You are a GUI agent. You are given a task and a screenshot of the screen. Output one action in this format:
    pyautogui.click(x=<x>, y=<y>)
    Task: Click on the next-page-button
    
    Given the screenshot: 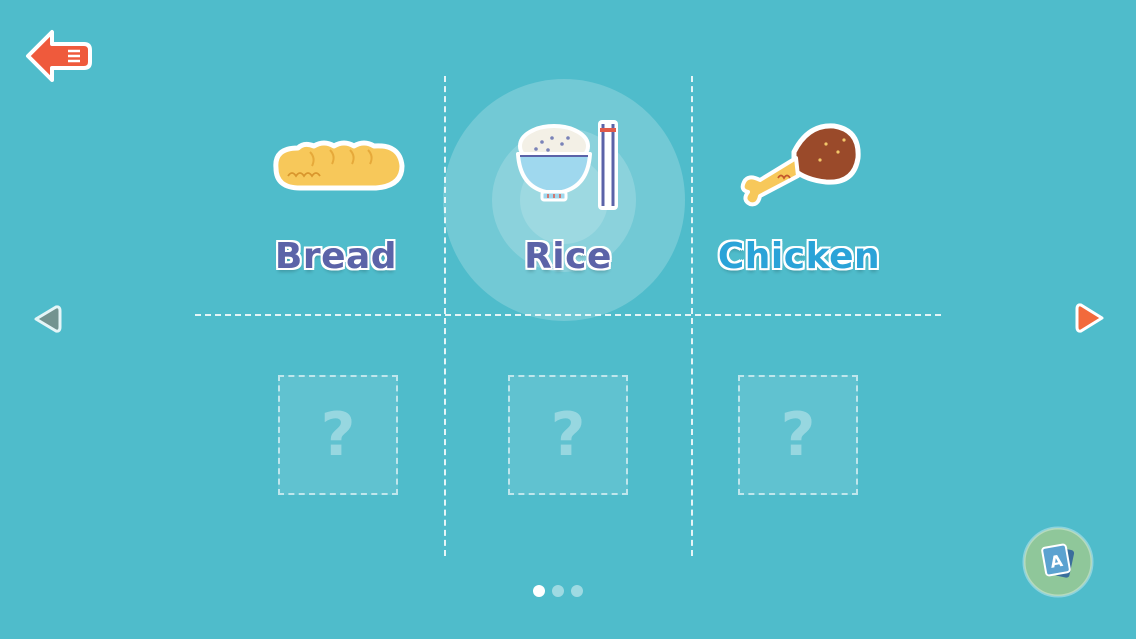 What is the action you would take?
    pyautogui.click(x=1090, y=318)
    